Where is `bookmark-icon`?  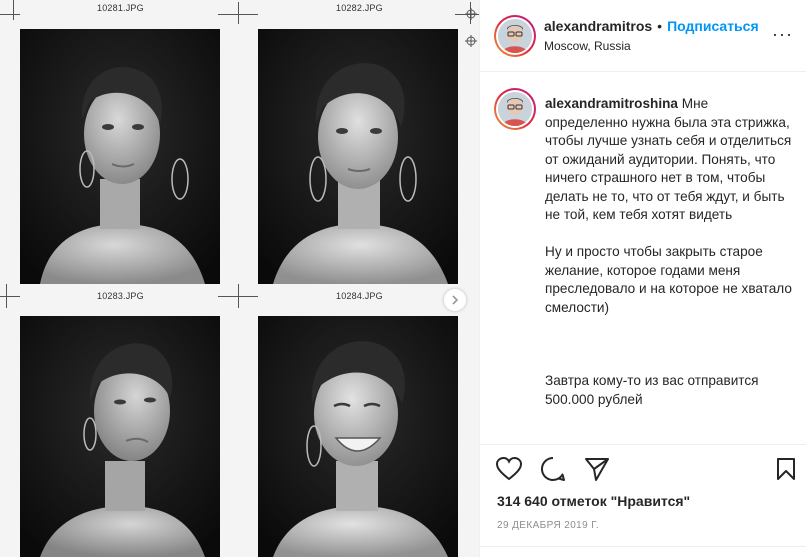
bookmark-icon is located at coordinates (786, 469).